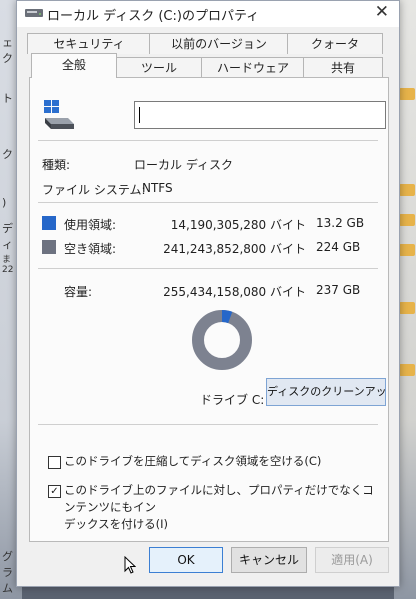 The width and height of the screenshot is (416, 599). Describe the element at coordinates (338, 247) in the screenshot. I see `free-space-gb: 224 GB` at that location.